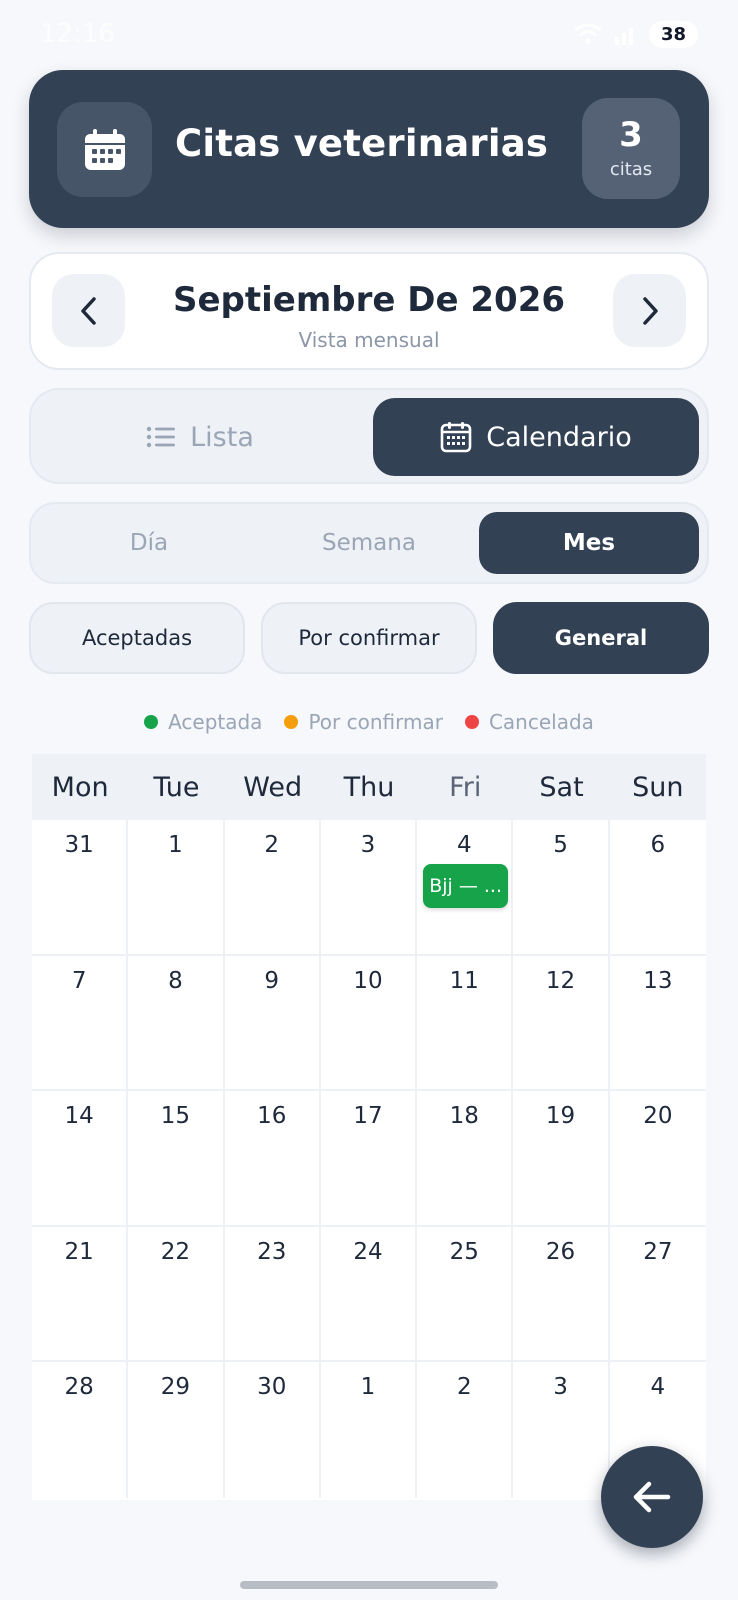 The height and width of the screenshot is (1600, 738). I want to click on day-number: 14, so click(79, 1116).